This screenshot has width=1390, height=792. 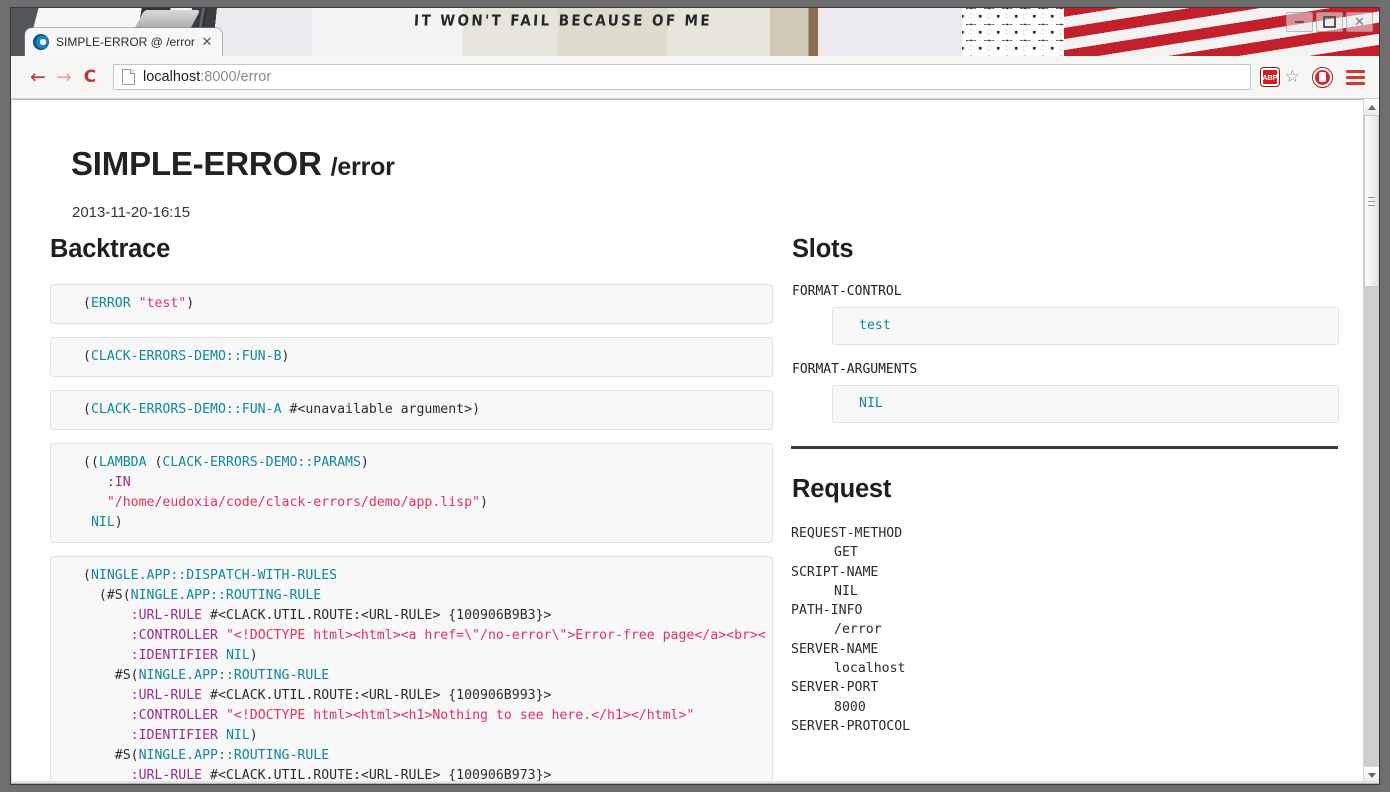 I want to click on code-token: #<unavailable argument>, so click(x=377, y=409).